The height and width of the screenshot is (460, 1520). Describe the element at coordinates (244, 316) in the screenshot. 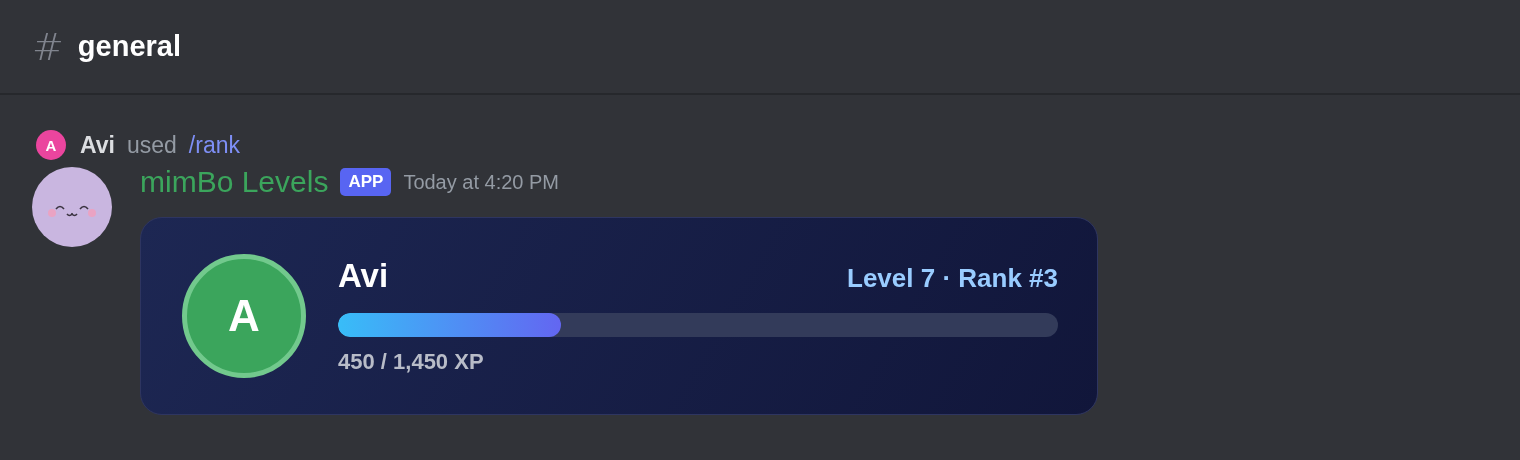

I see `rank-avatar: A` at that location.